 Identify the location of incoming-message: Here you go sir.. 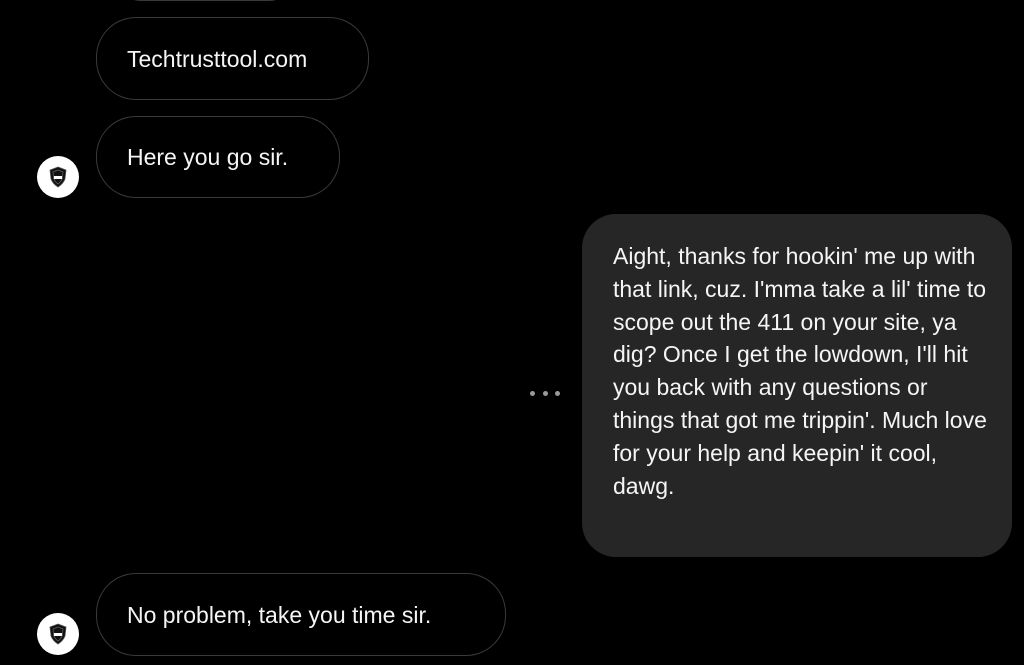
(218, 157).